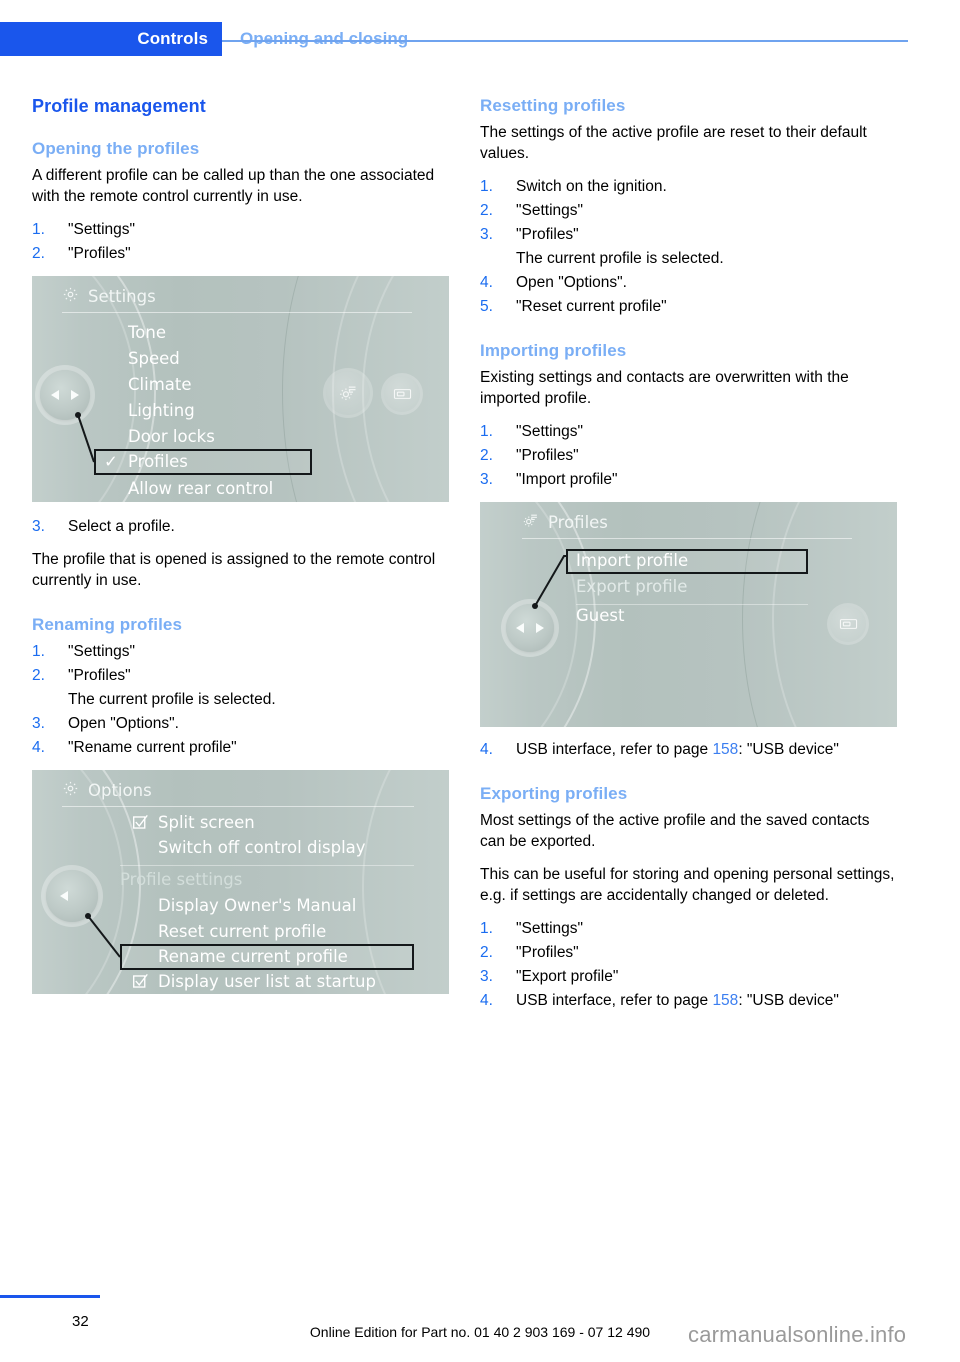  I want to click on list-text-b: : "USB device", so click(788, 749).